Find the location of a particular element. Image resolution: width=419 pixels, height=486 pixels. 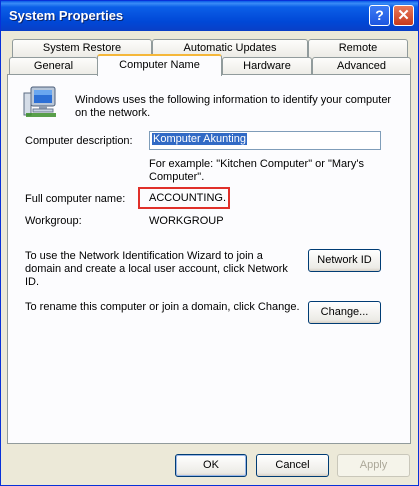

close-button: ✕ is located at coordinates (403, 15).